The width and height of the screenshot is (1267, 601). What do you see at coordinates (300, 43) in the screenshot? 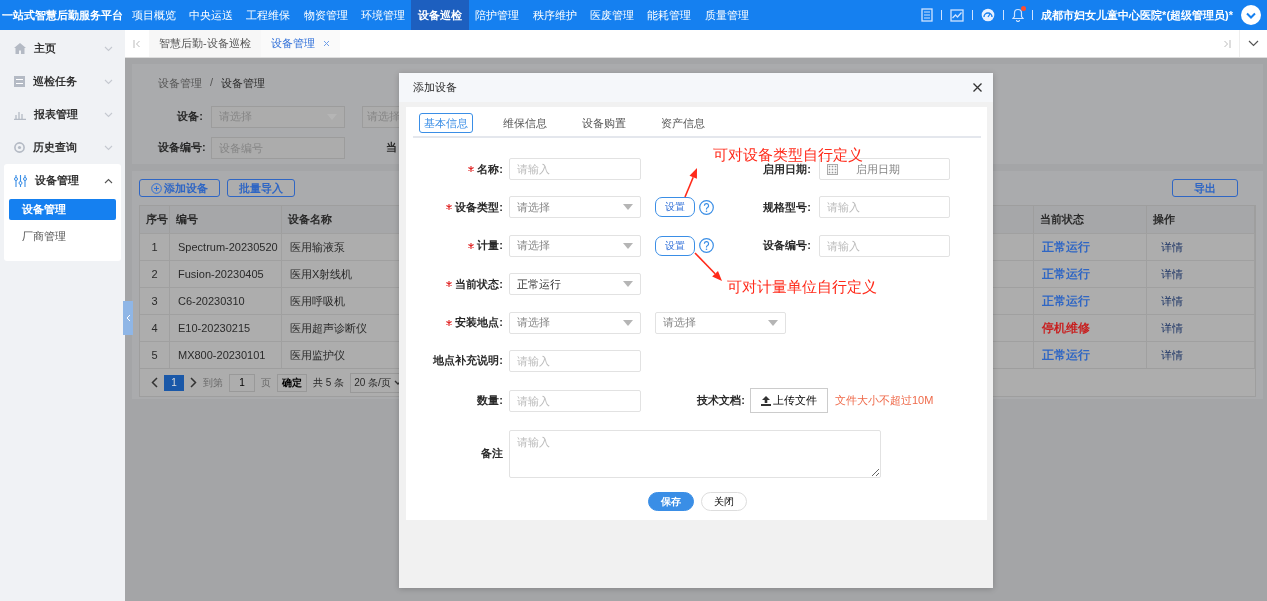
I see `page-tab: 设备管理` at bounding box center [300, 43].